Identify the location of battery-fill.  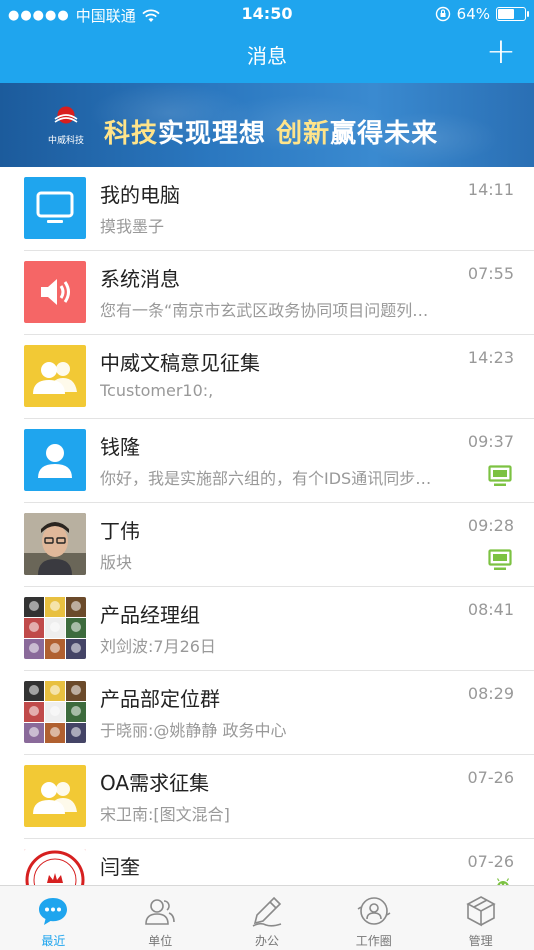
(506, 14).